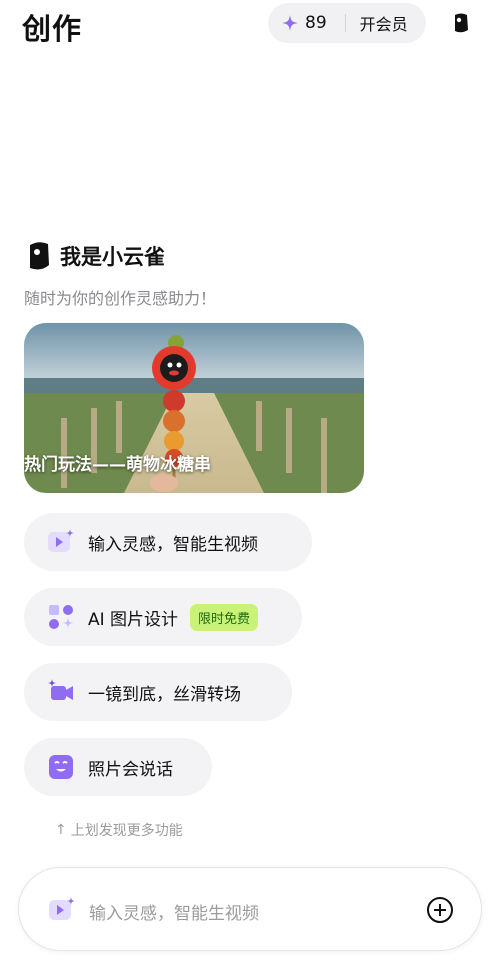  I want to click on credits-pill: 89 开会员, so click(347, 23).